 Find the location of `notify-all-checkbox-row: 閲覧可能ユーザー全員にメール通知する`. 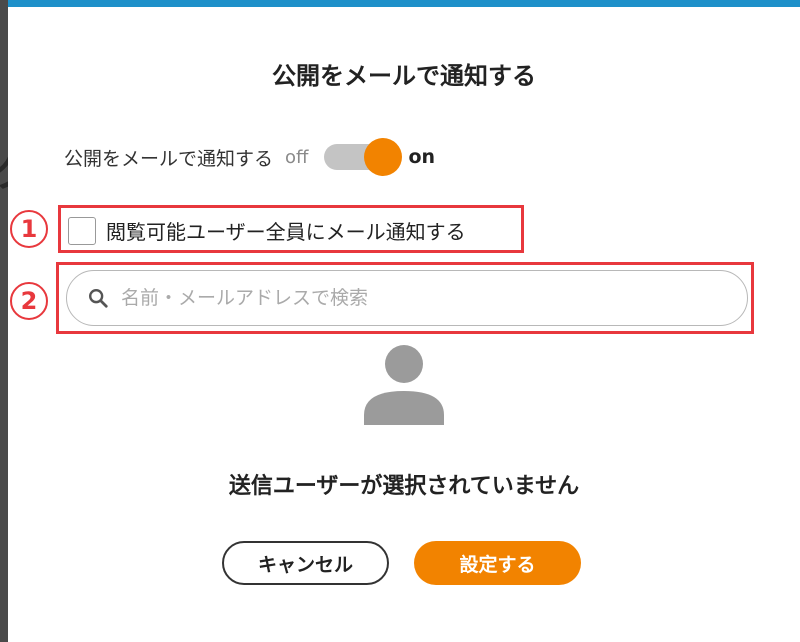

notify-all-checkbox-row: 閲覧可能ユーザー全員にメール通知する is located at coordinates (267, 230).